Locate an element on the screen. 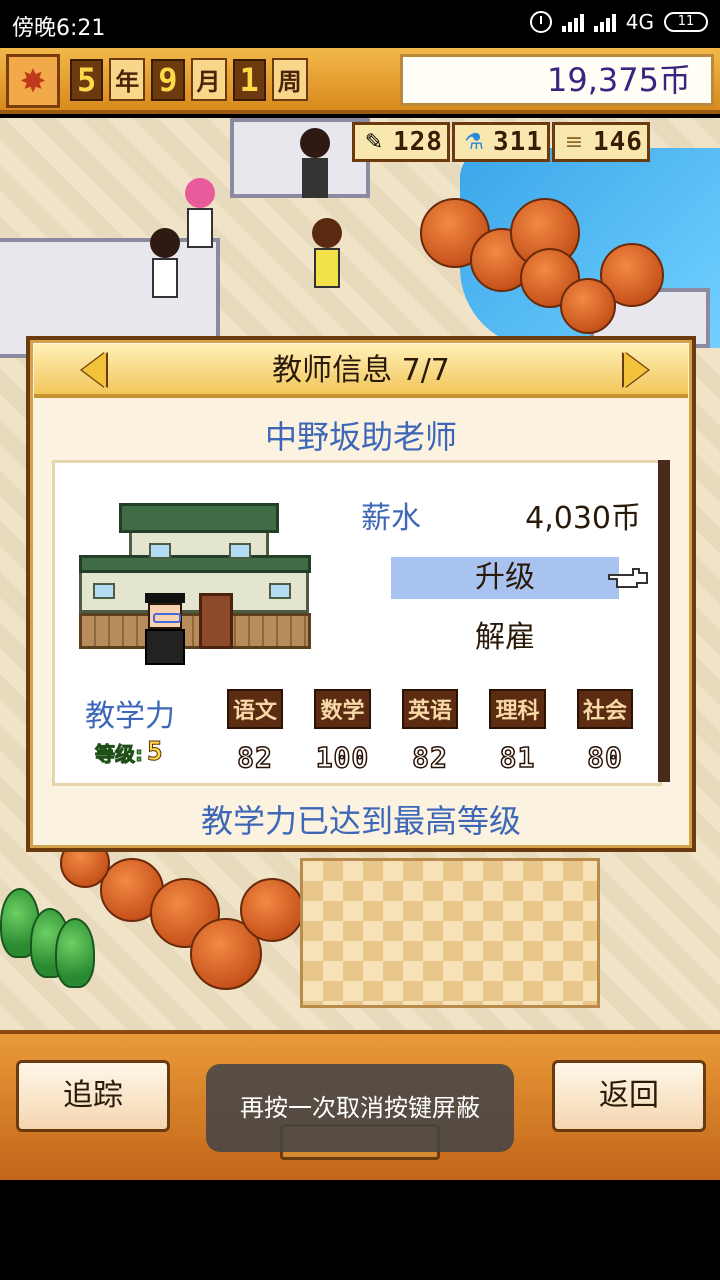  subject-chinese: 语文 82 is located at coordinates (255, 732).